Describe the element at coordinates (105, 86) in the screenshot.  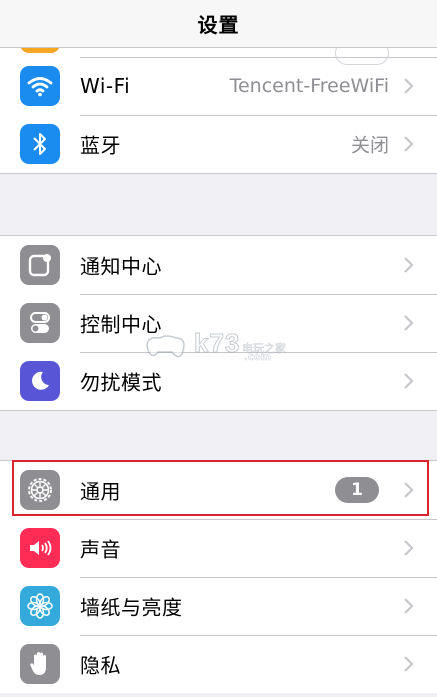
I see `wifi-label: Wi-Fi` at that location.